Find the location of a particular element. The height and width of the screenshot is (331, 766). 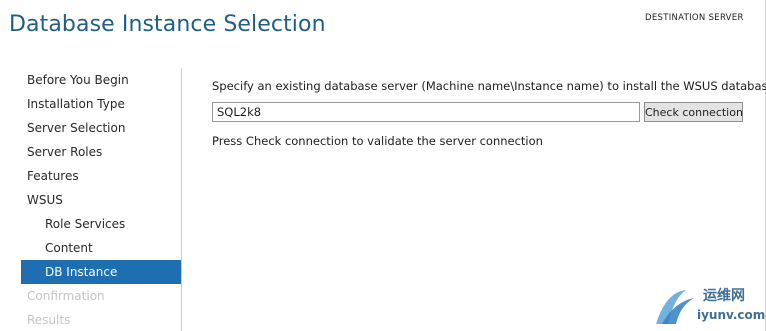

nav-item-content: Content is located at coordinates (101, 248).